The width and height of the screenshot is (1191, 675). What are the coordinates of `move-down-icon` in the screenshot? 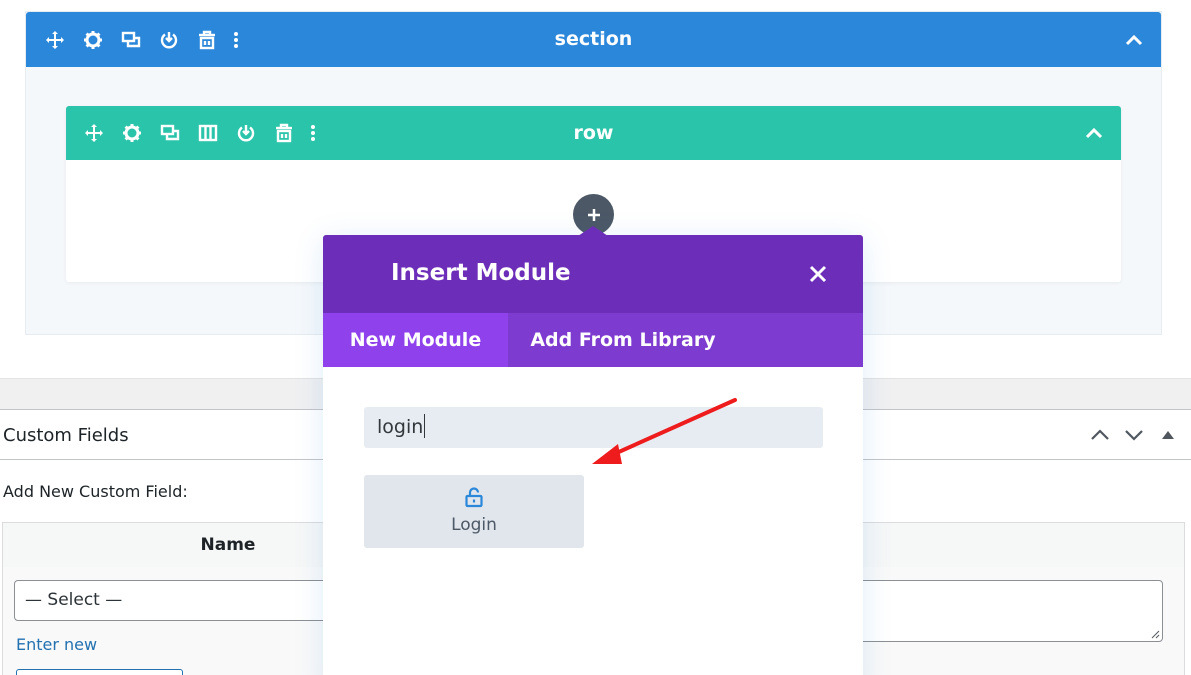 It's located at (1134, 435).